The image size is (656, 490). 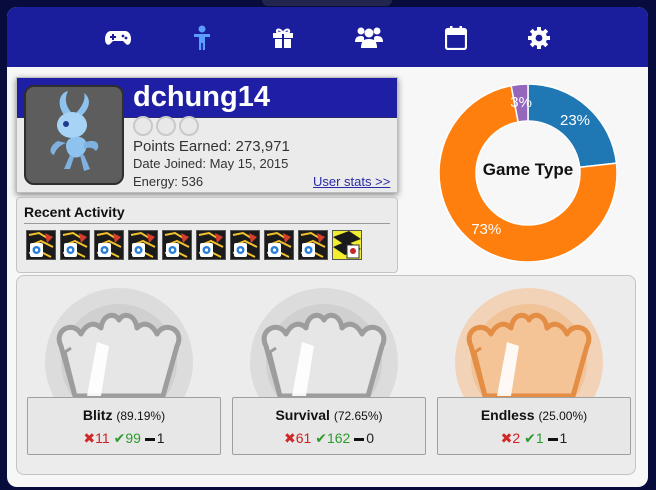 What do you see at coordinates (338, 438) in the screenshot?
I see `win-count: 162` at bounding box center [338, 438].